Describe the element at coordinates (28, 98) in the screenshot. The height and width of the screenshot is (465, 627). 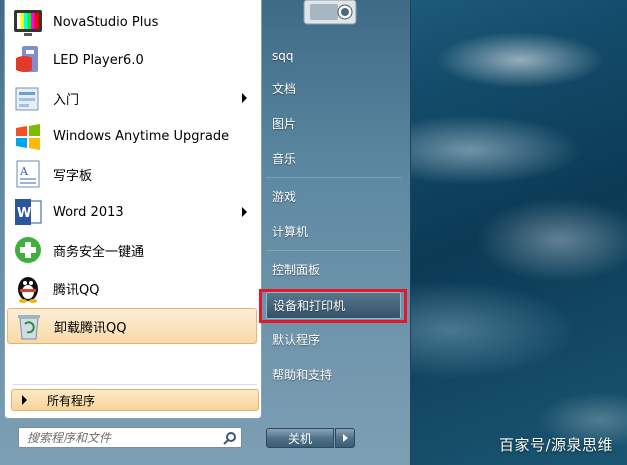
I see `getting-started-icon` at that location.